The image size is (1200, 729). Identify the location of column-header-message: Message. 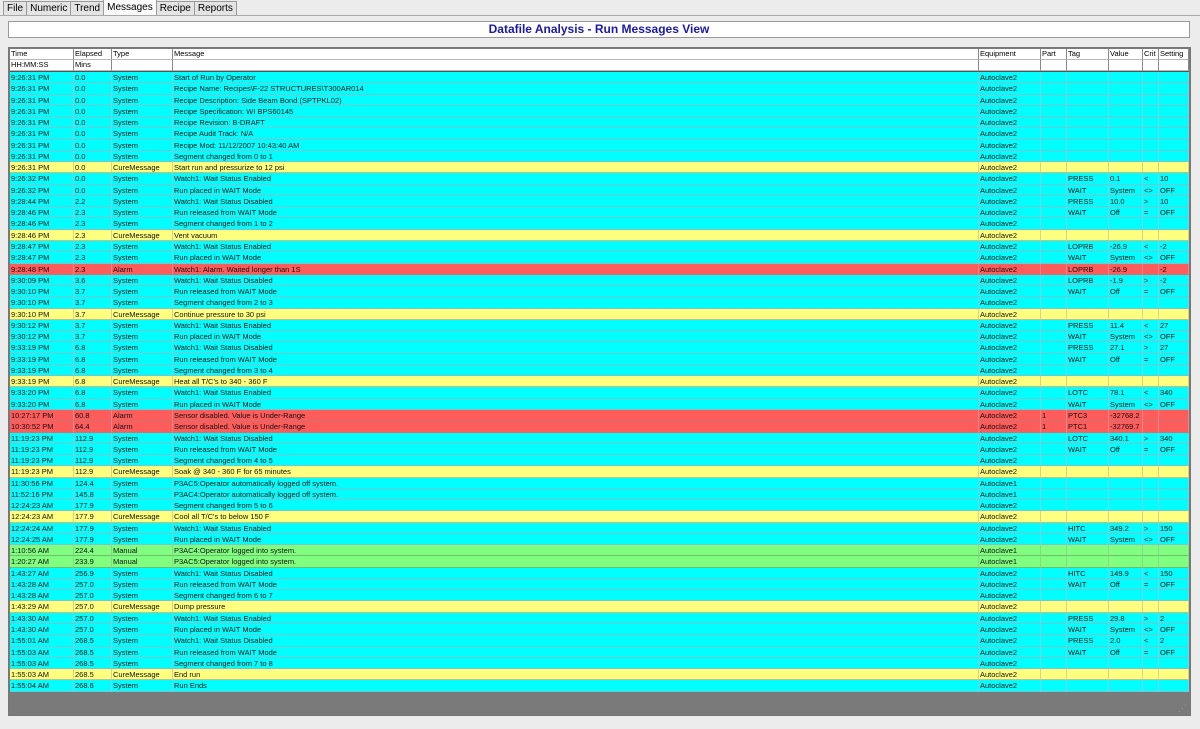
(576, 54).